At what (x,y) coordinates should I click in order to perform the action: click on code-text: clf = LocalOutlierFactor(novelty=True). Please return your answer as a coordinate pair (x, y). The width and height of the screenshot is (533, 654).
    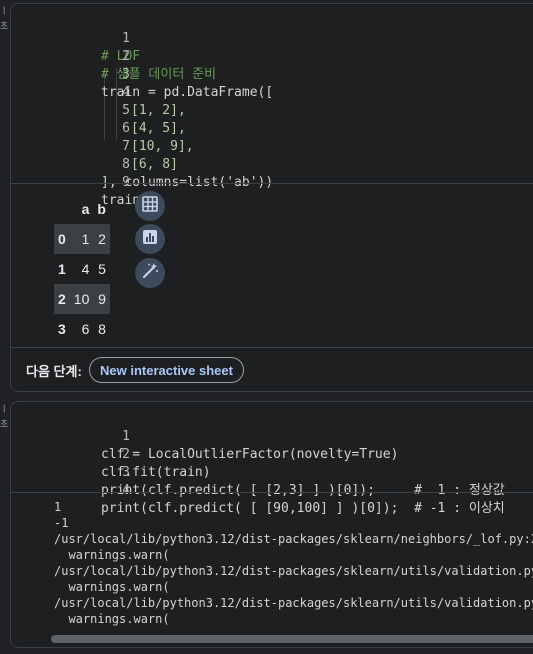
    Looking at the image, I should click on (250, 454).